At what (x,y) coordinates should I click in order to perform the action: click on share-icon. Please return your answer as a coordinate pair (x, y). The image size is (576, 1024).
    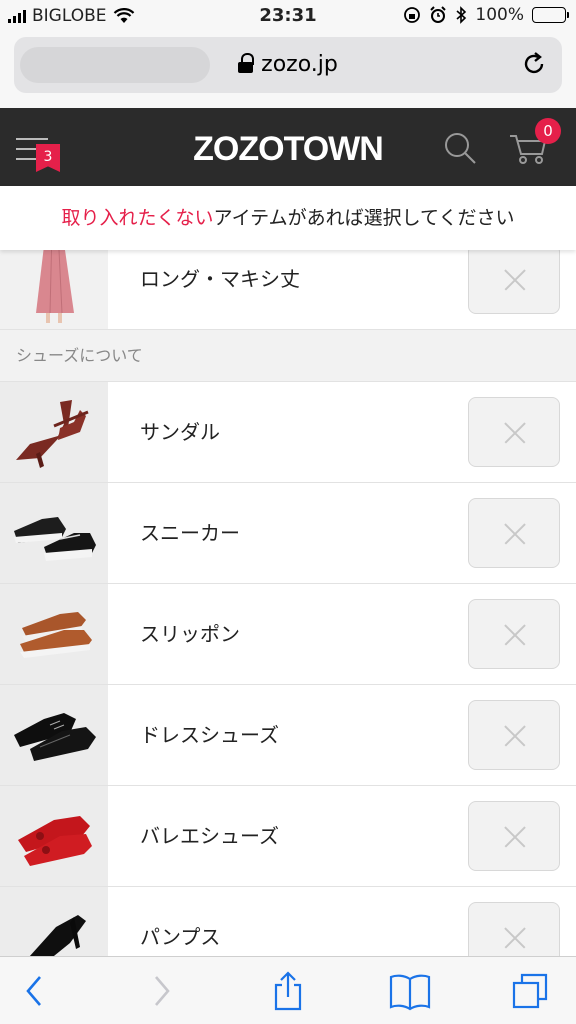
    Looking at the image, I should click on (288, 991).